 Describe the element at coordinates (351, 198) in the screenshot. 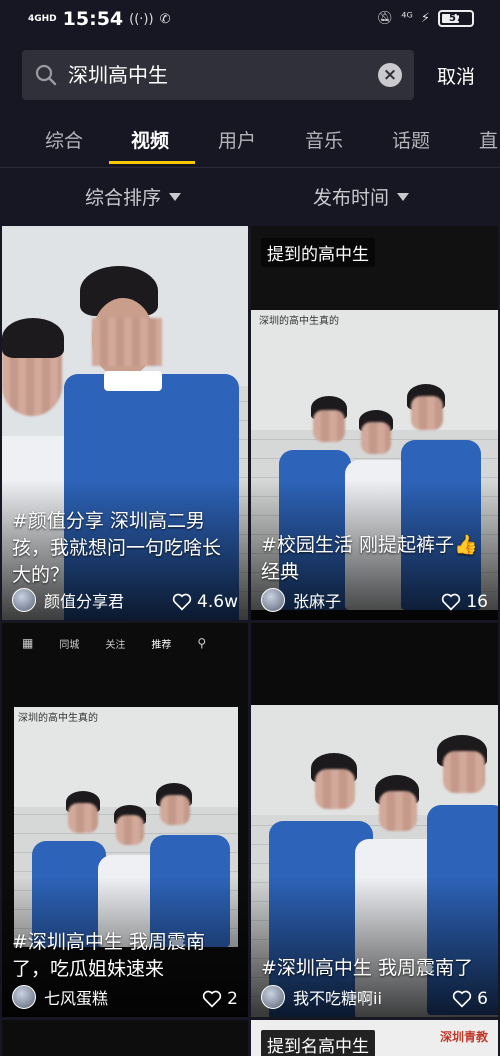

I see `time-label: 发布时间` at that location.